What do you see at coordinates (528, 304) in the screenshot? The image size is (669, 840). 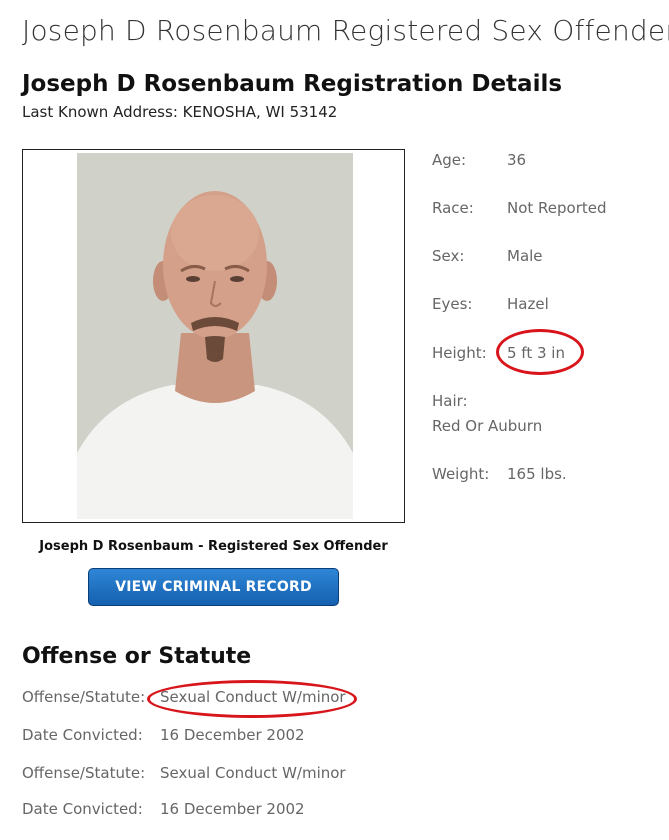 I see `eyes-value: Hazel` at bounding box center [528, 304].